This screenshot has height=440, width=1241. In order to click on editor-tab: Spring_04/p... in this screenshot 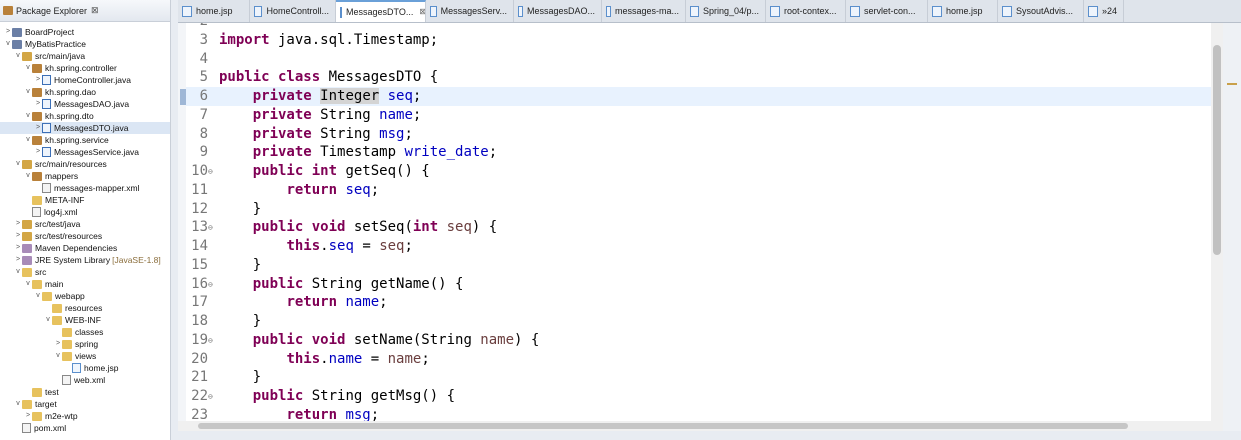, I will do `click(726, 11)`.